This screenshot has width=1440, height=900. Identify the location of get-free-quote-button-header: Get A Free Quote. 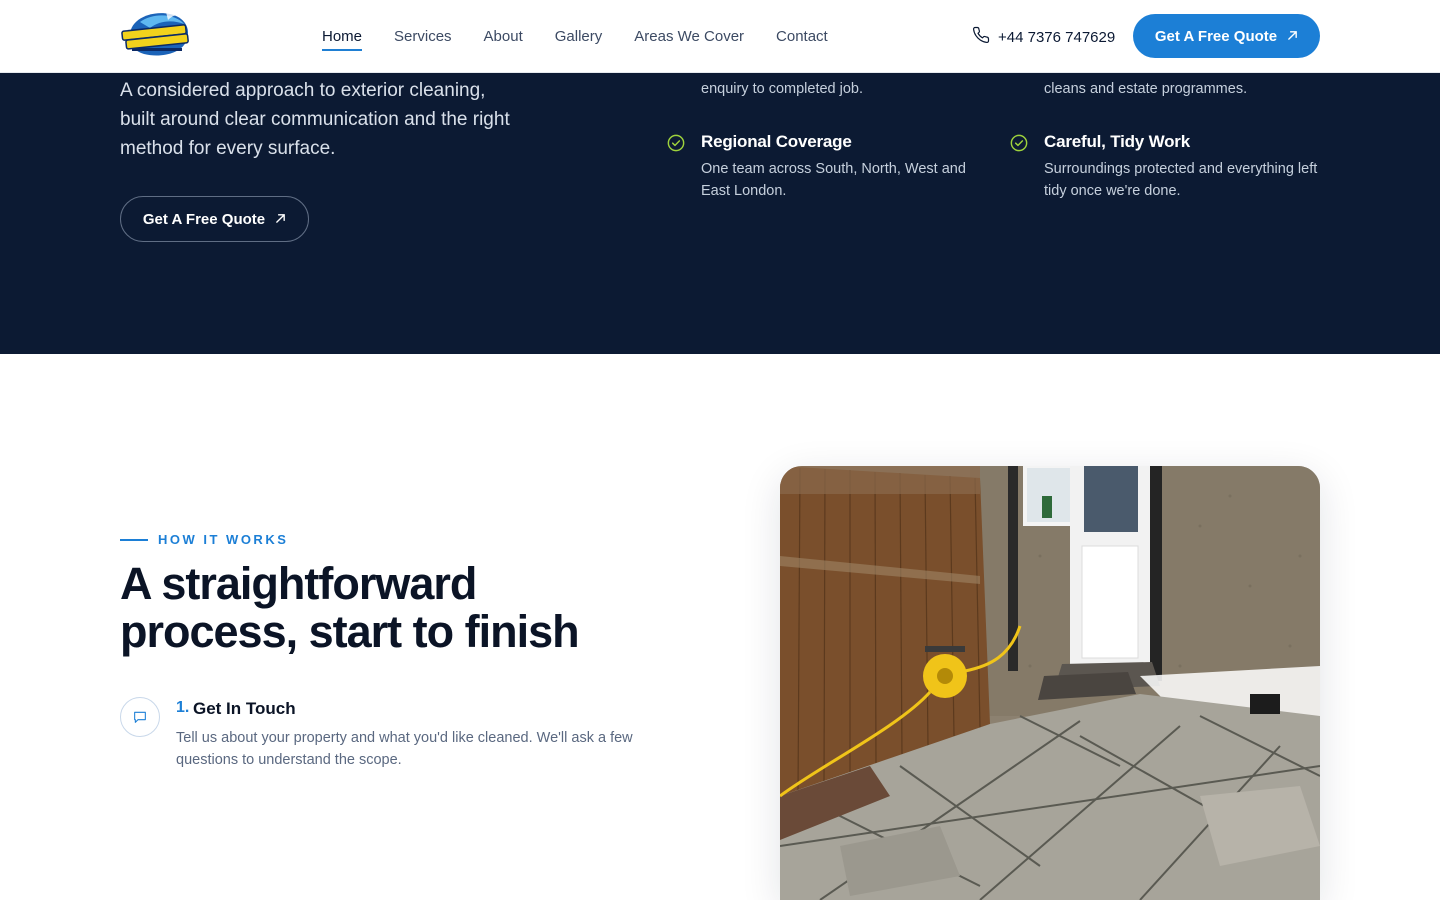
(1226, 36).